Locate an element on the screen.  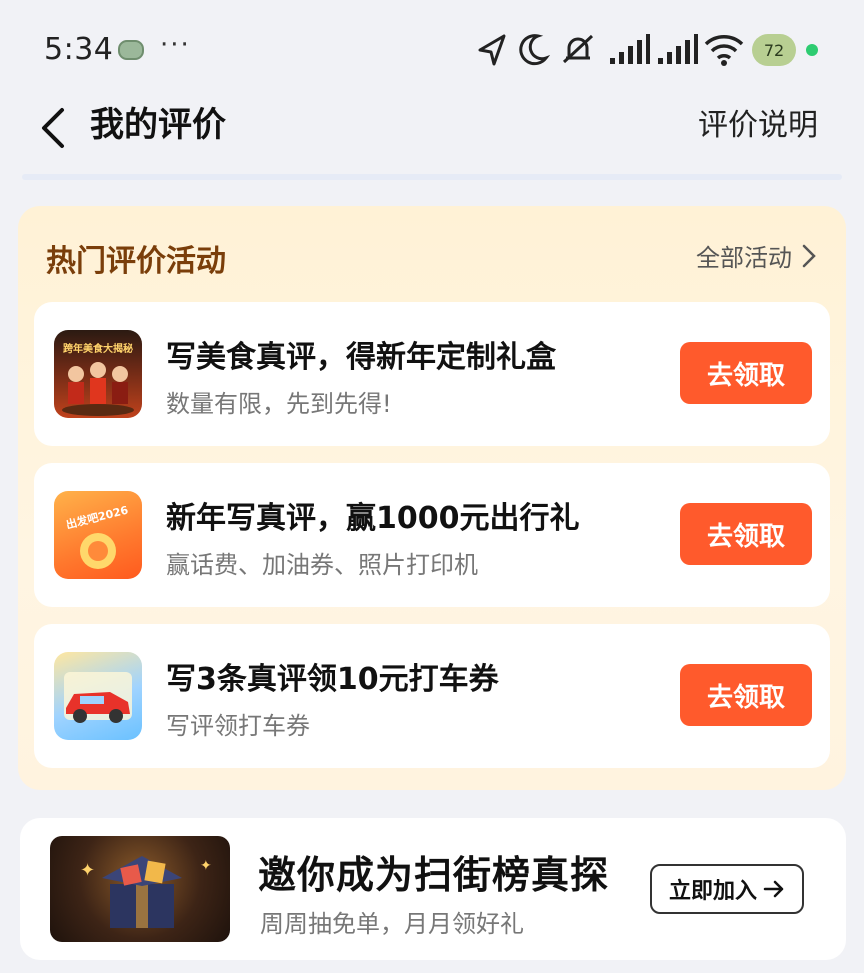
battery-level: 72 is located at coordinates (774, 50).